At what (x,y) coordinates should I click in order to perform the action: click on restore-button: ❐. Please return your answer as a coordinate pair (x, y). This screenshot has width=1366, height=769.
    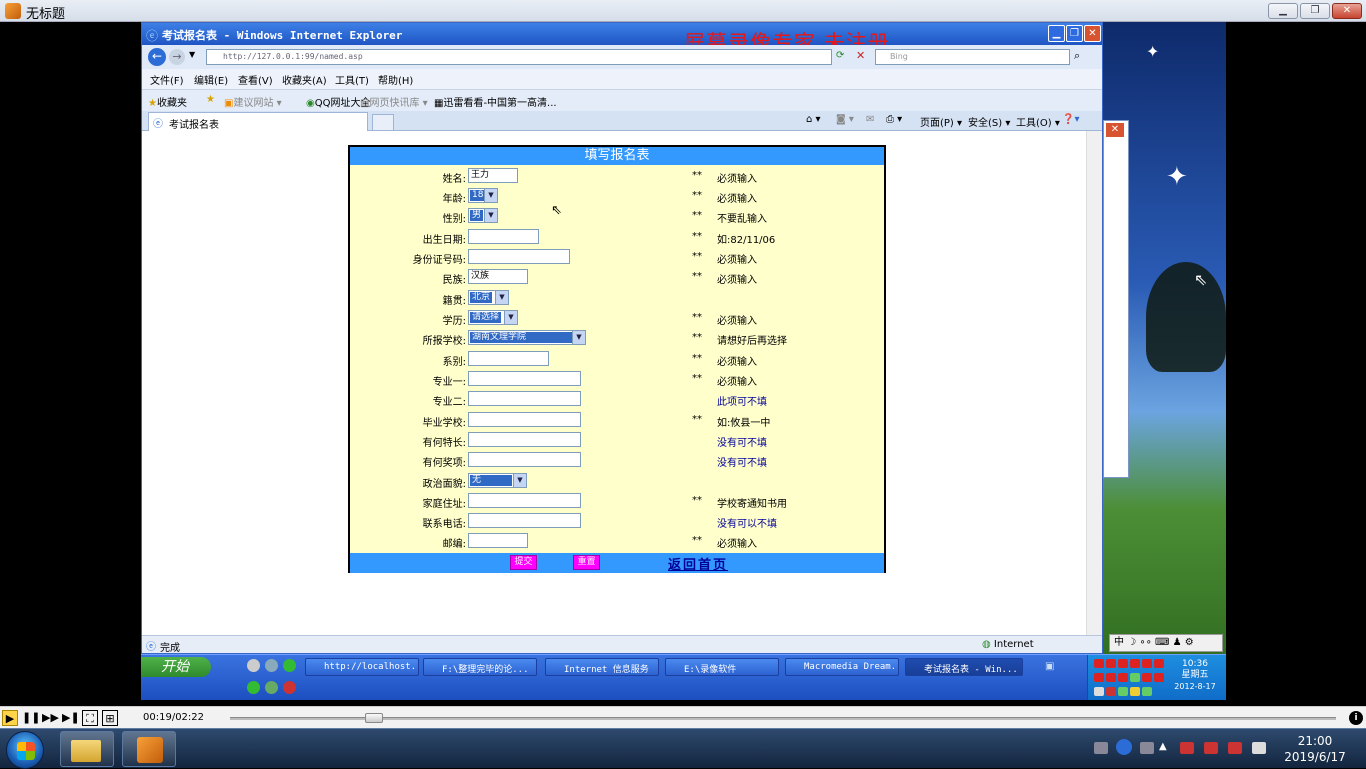
    Looking at the image, I should click on (1315, 11).